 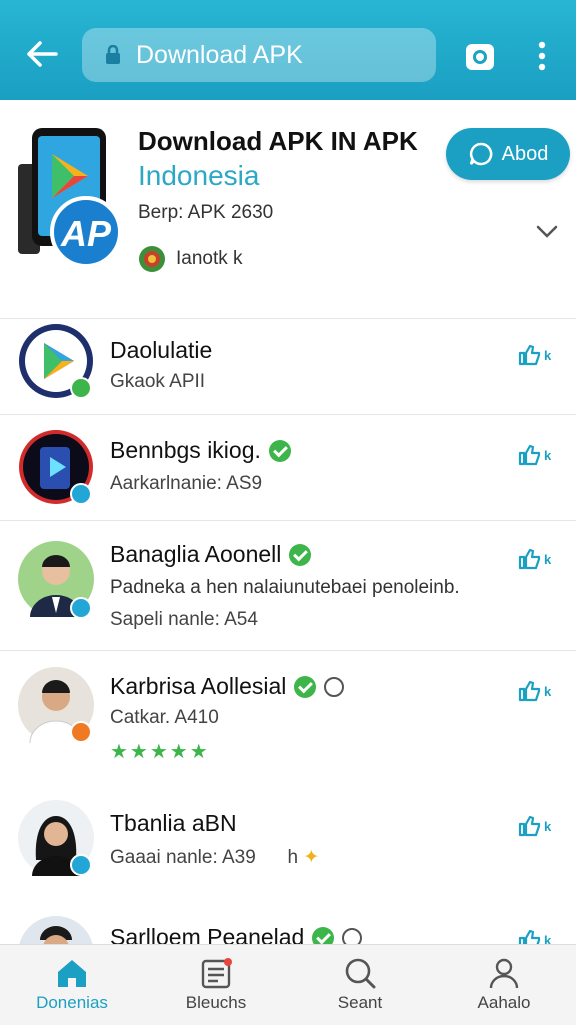 What do you see at coordinates (525, 153) in the screenshot?
I see `about-label: Abod` at bounding box center [525, 153].